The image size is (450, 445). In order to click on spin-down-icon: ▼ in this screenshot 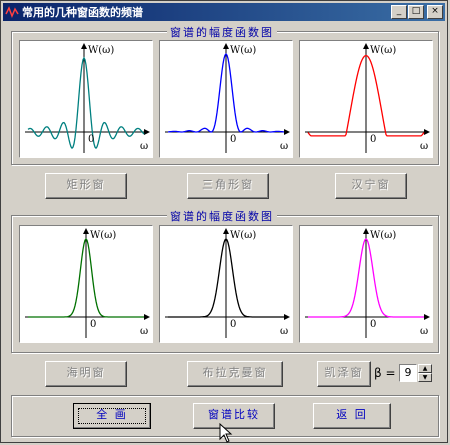, I will do `click(425, 377)`.